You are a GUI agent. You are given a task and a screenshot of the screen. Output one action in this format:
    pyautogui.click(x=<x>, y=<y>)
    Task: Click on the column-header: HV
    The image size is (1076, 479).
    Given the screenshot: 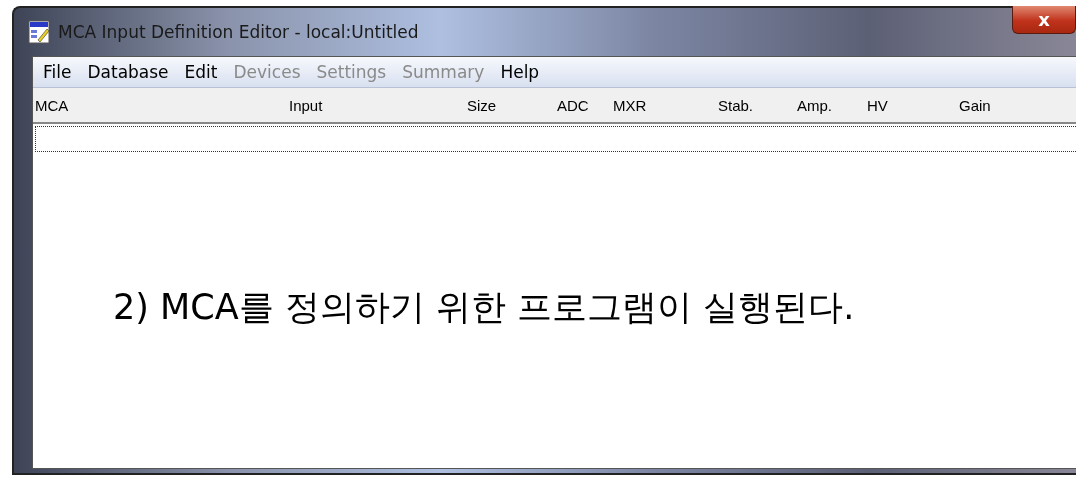 What is the action you would take?
    pyautogui.click(x=913, y=105)
    